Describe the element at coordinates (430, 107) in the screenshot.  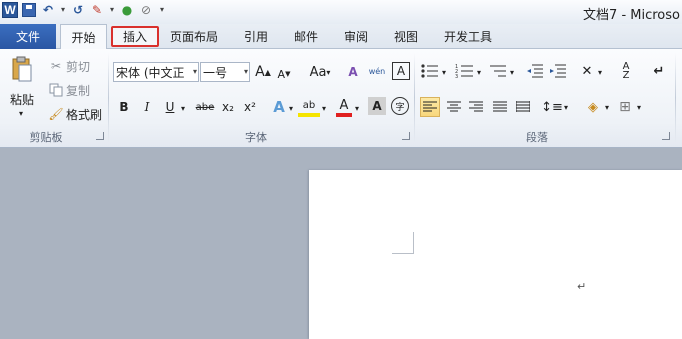
I see `align-left-icon` at that location.